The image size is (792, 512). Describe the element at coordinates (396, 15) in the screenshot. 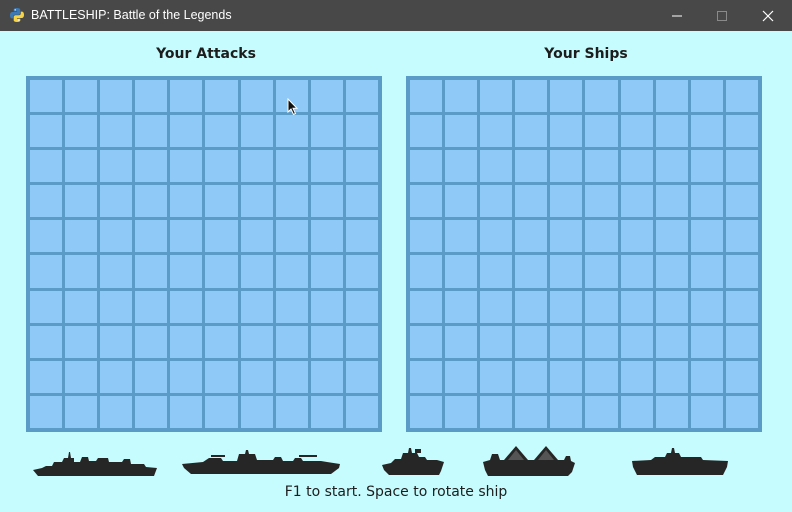

I see `title-bar: BATTLESHIP: Battle of the Legends` at that location.